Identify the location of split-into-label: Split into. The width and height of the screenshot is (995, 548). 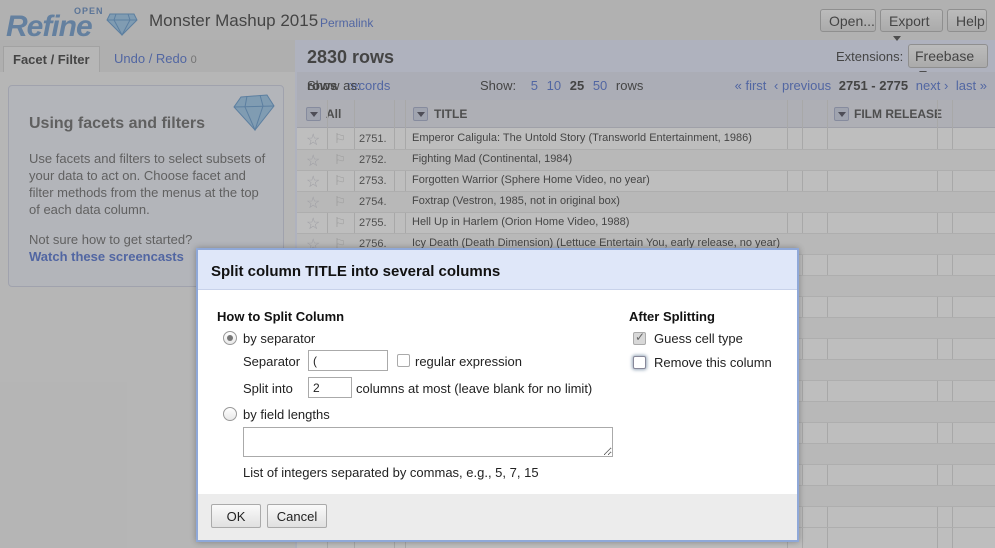
(268, 388).